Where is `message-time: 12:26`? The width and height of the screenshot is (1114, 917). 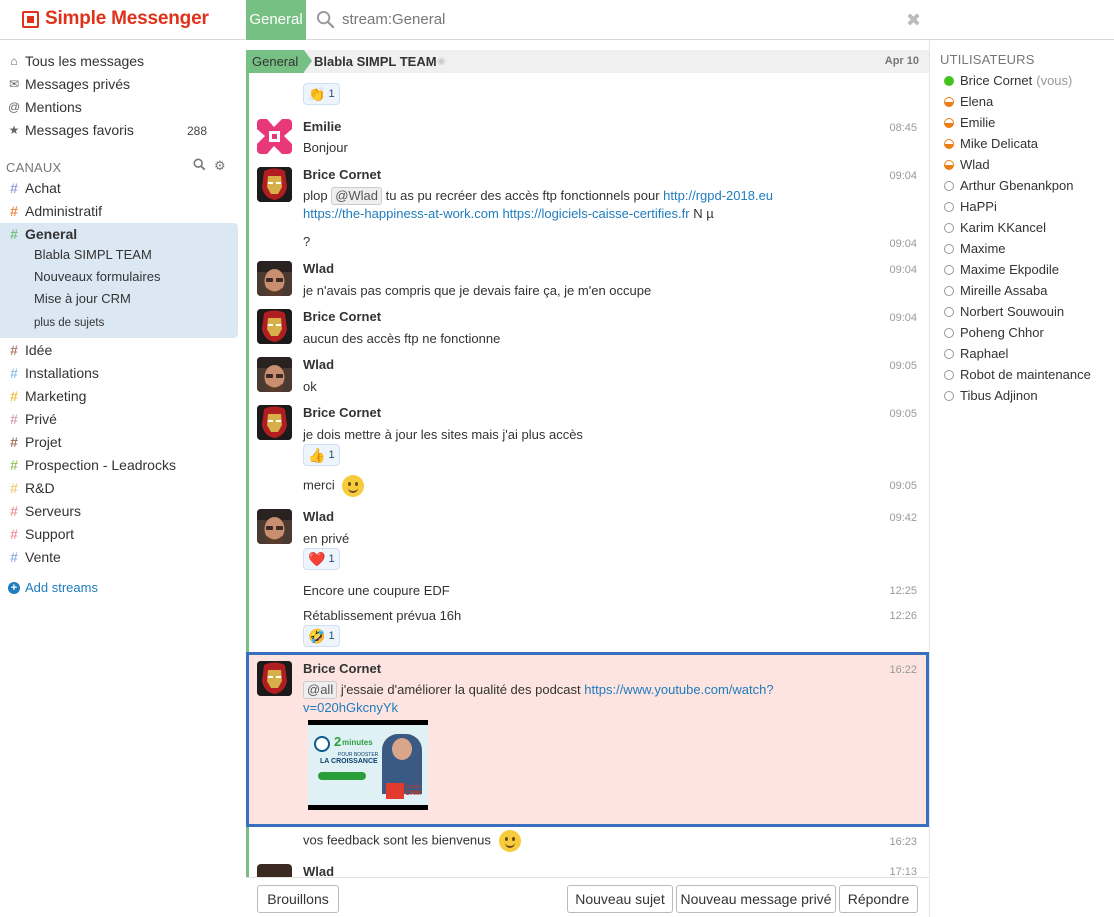
message-time: 12:26 is located at coordinates (903, 616).